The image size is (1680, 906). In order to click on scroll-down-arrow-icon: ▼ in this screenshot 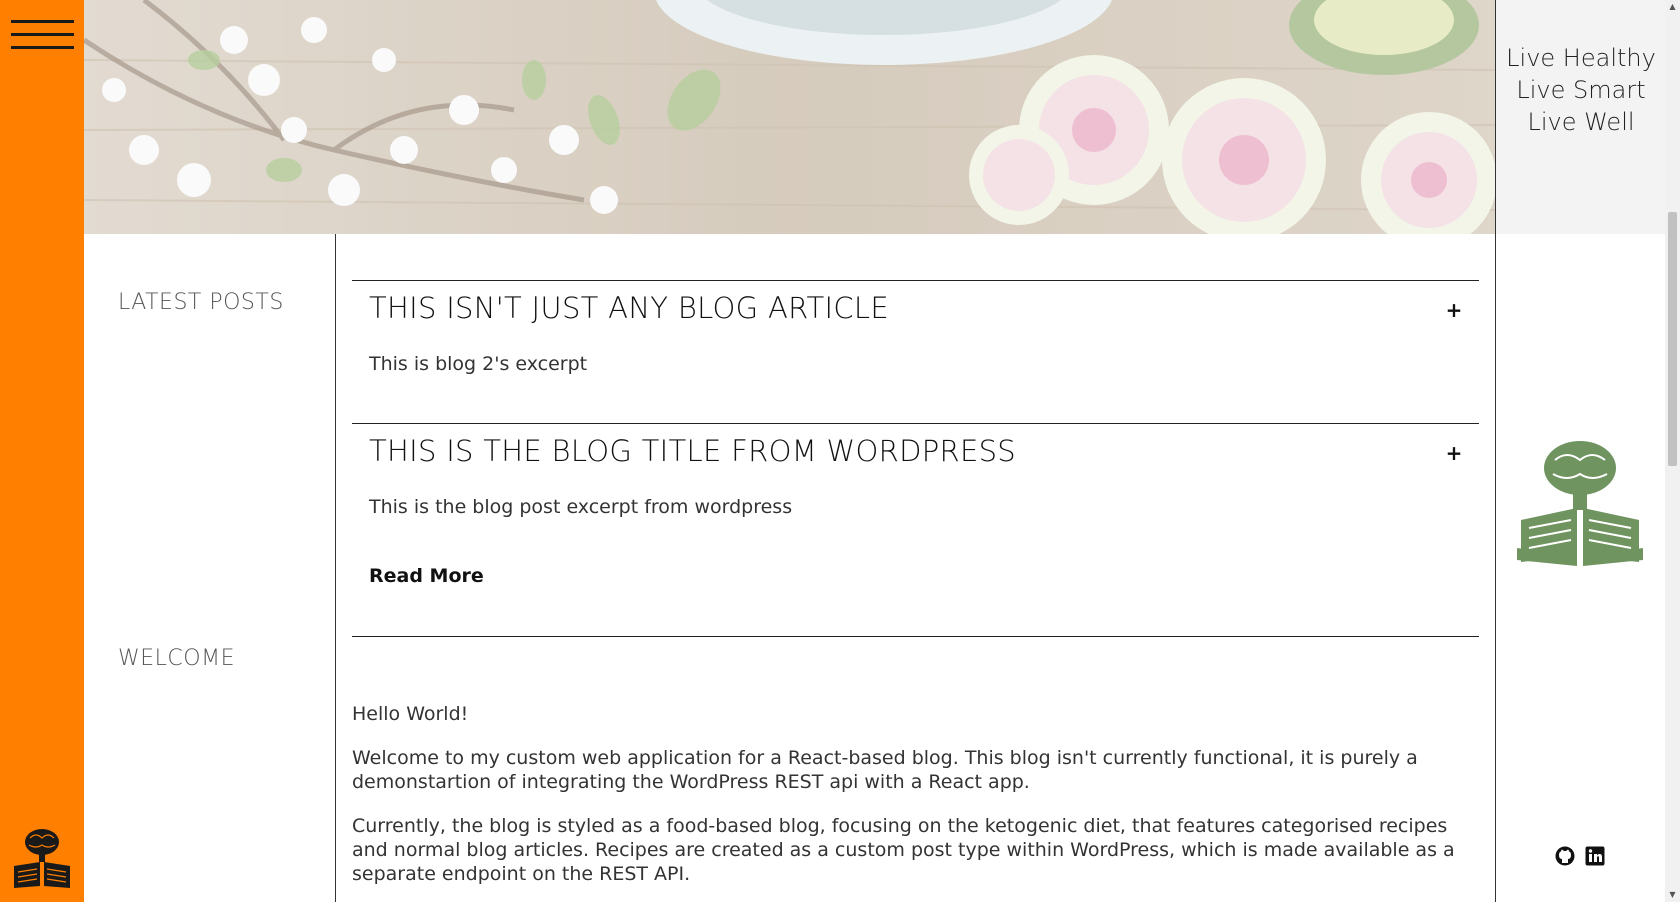, I will do `click(1672, 895)`.